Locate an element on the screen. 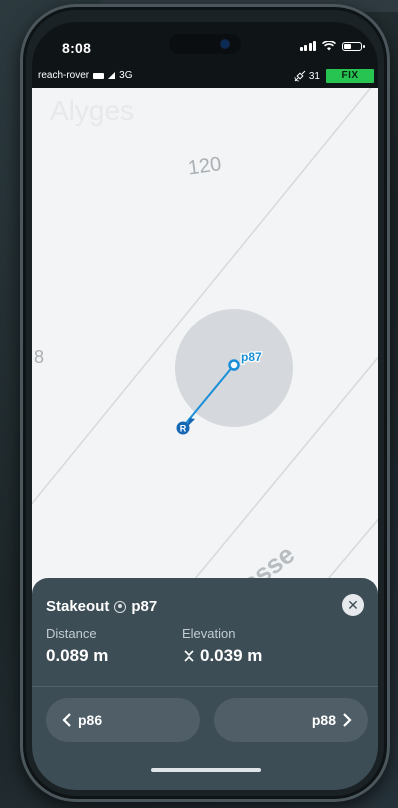  stakeout-title-row: Stakeout p87 is located at coordinates (101, 606).